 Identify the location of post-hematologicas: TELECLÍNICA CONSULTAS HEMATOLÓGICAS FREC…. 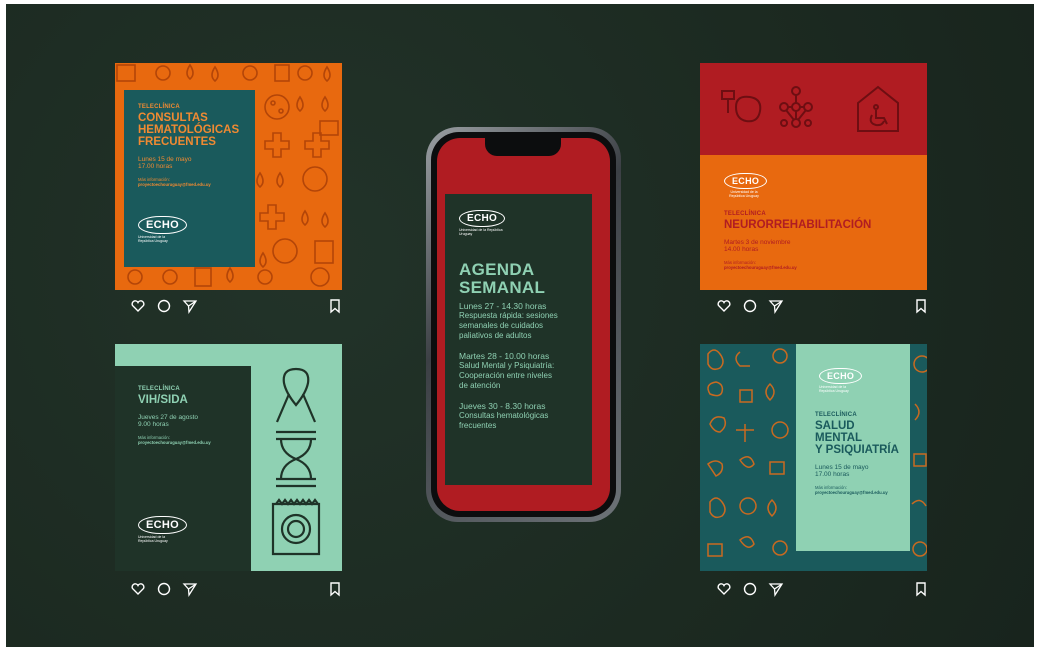
(228, 176).